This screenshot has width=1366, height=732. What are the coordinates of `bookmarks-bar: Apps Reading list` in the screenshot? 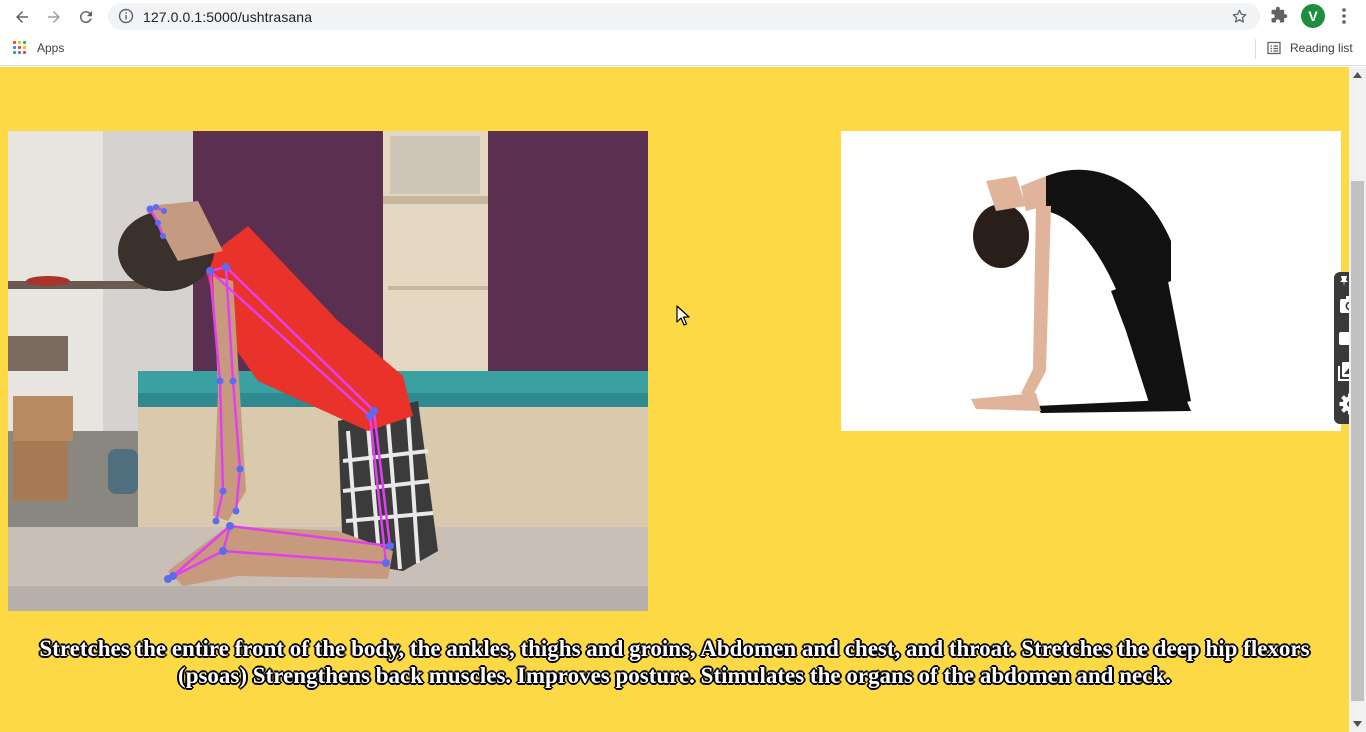 It's located at (683, 49).